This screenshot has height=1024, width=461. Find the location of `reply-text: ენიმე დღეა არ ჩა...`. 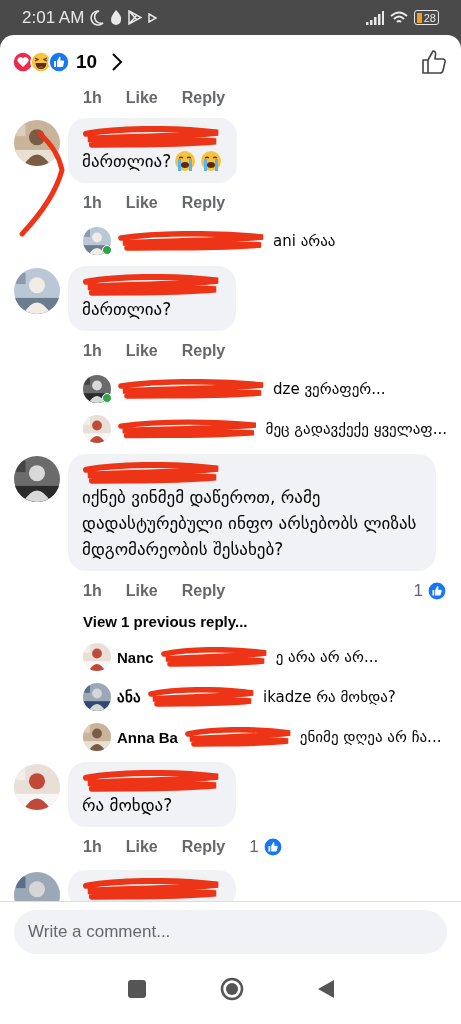

reply-text: ენიმე დღეა არ ჩა... is located at coordinates (370, 737).